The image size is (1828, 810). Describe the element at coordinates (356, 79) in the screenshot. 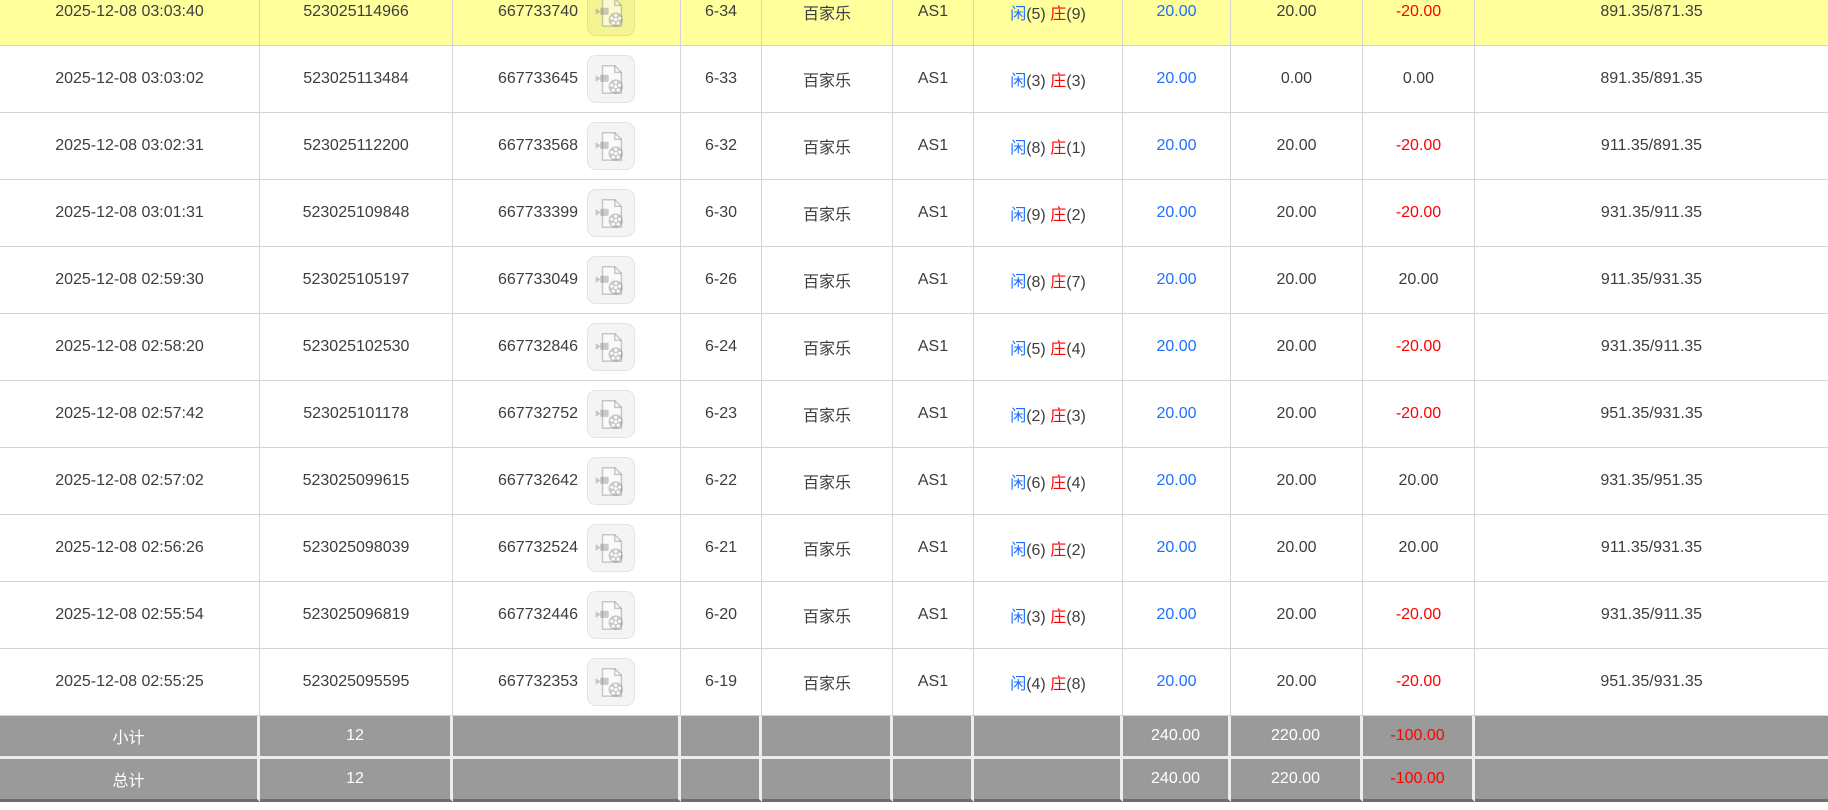

I see `bet-number: 523025113484` at that location.